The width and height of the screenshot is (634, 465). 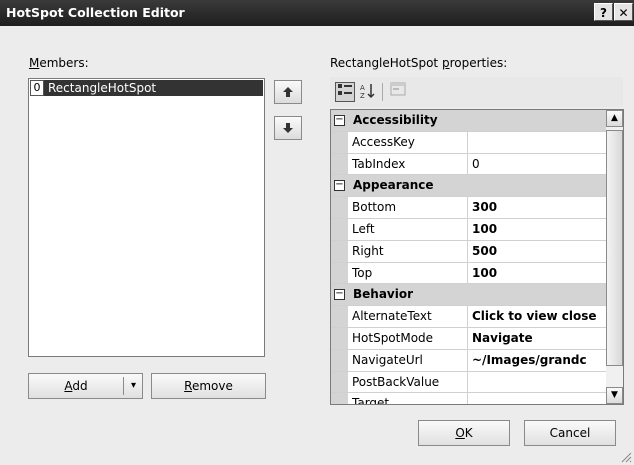 What do you see at coordinates (59, 63) in the screenshot?
I see `members-label: Members:` at bounding box center [59, 63].